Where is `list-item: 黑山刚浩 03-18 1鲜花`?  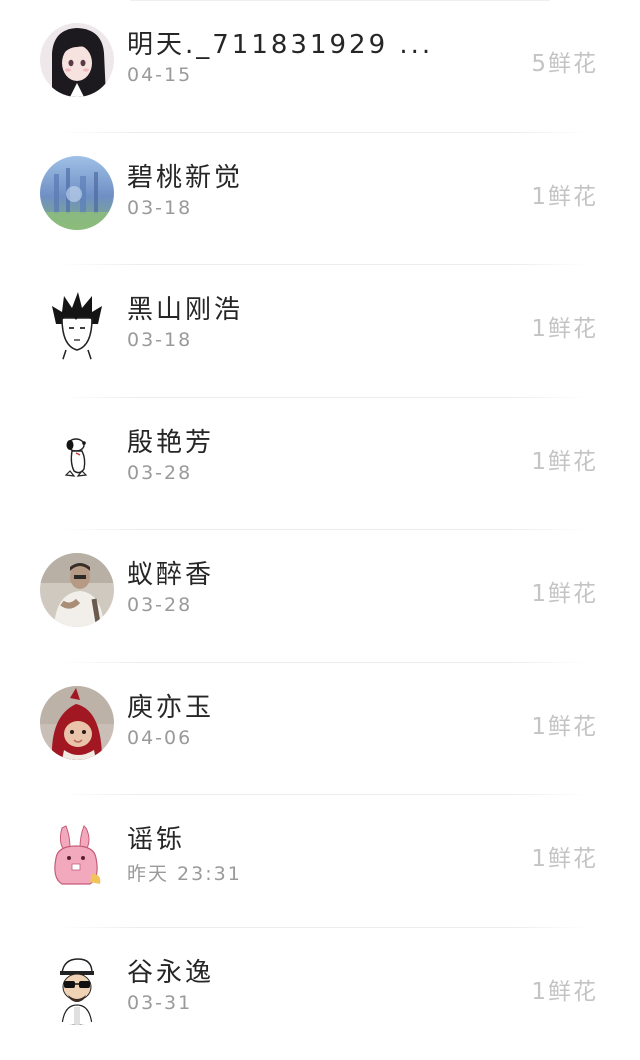
list-item: 黑山刚浩 03-18 1鲜花 is located at coordinates (320, 331).